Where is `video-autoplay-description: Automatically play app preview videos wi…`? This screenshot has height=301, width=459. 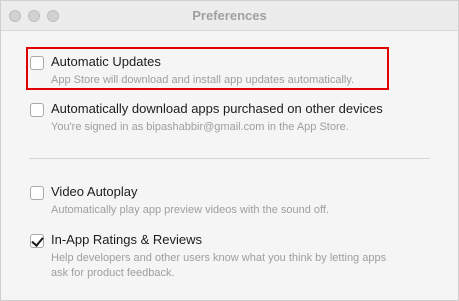 video-autoplay-description: Automatically play app preview videos wi… is located at coordinates (190, 210).